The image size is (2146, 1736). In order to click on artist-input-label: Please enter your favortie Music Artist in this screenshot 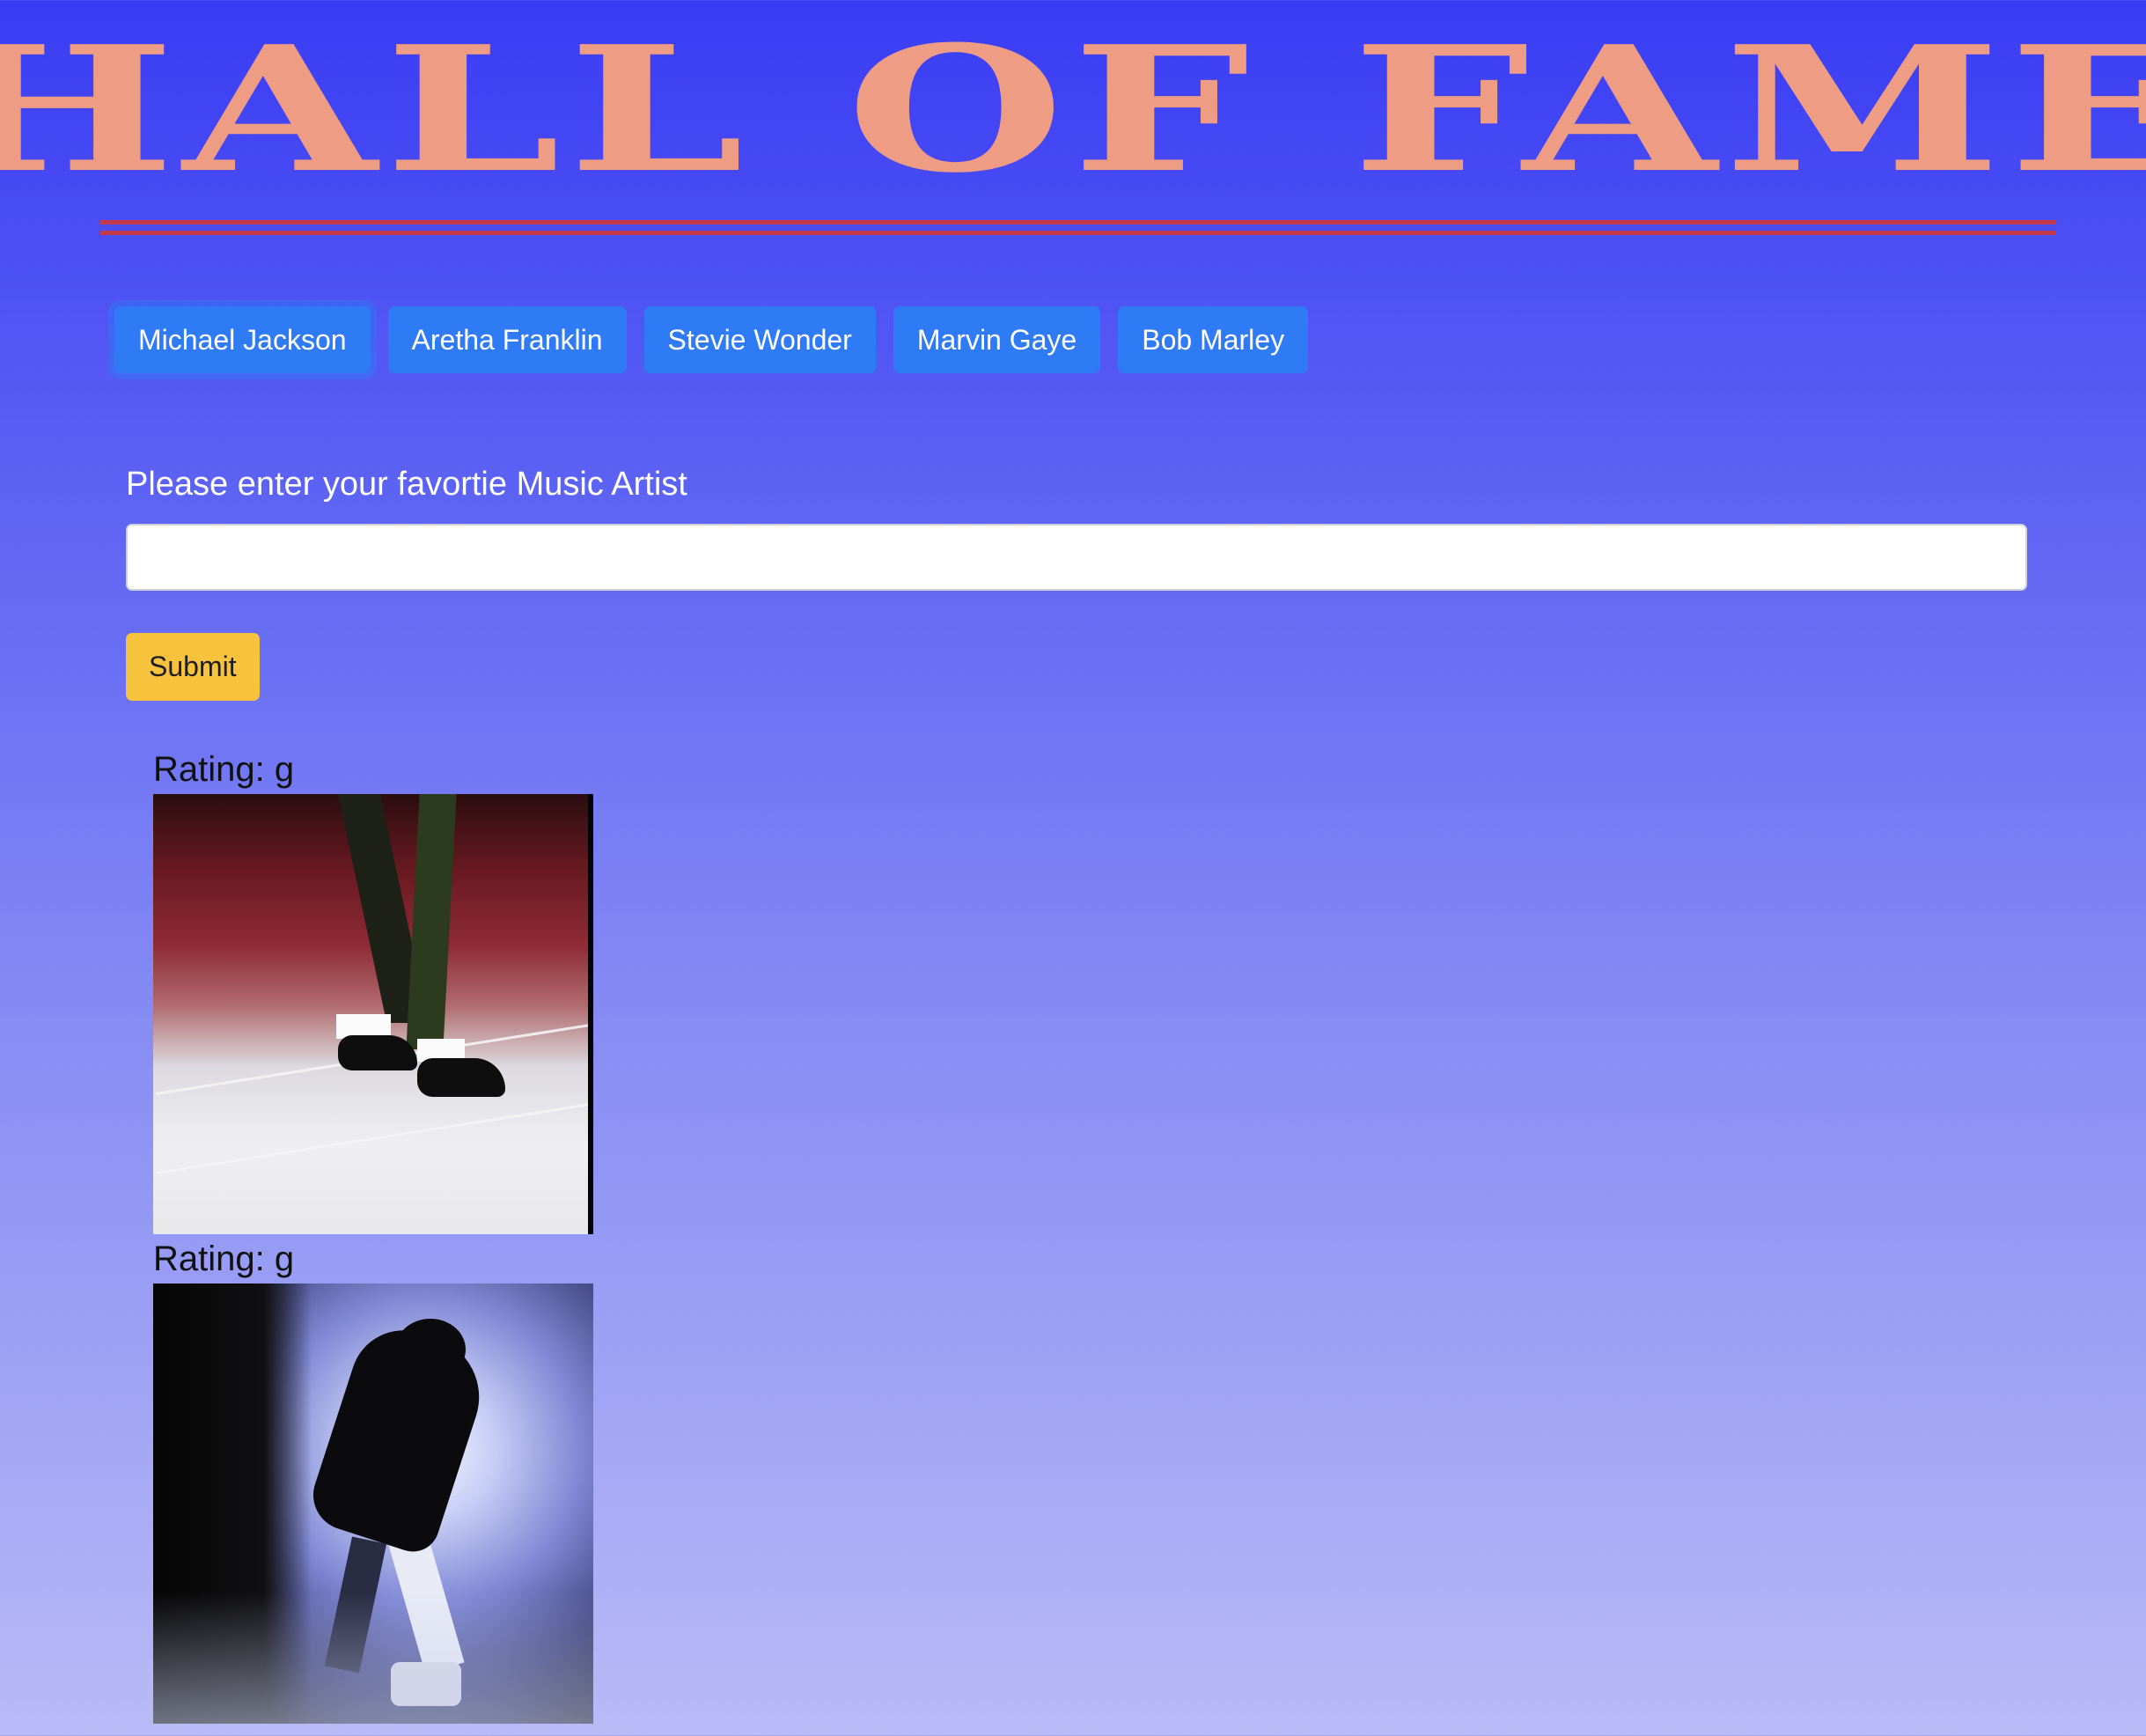, I will do `click(406, 484)`.